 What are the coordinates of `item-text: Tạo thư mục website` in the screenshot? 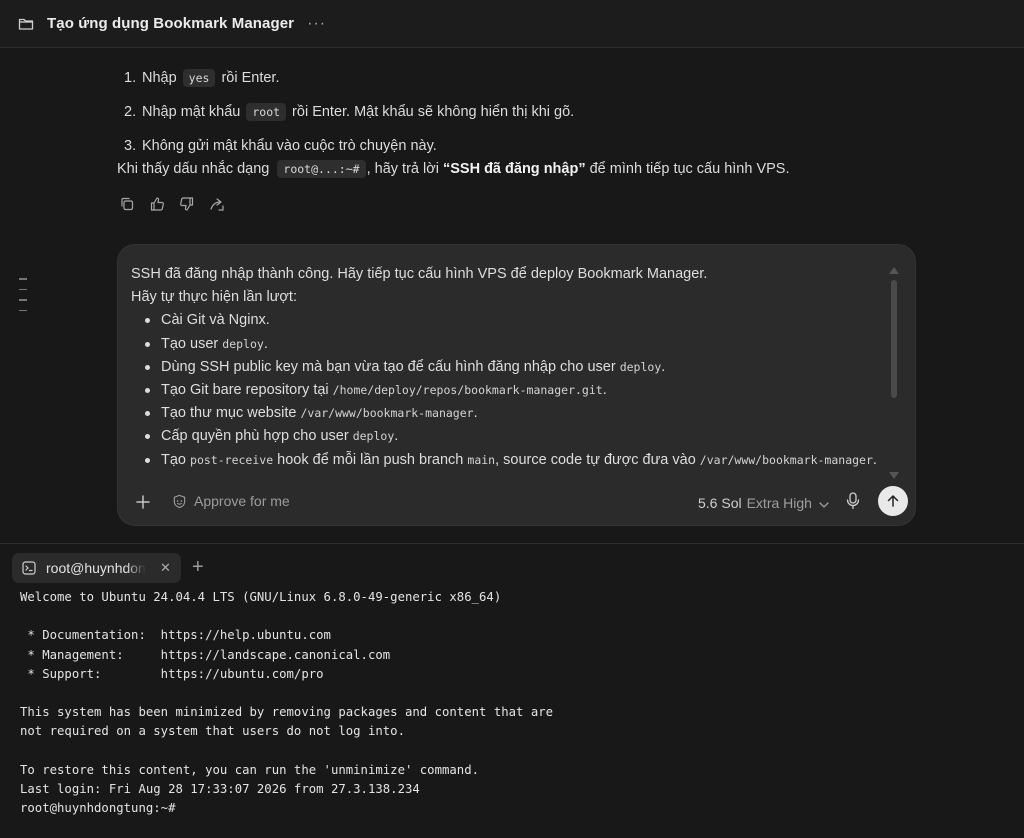 It's located at (229, 413).